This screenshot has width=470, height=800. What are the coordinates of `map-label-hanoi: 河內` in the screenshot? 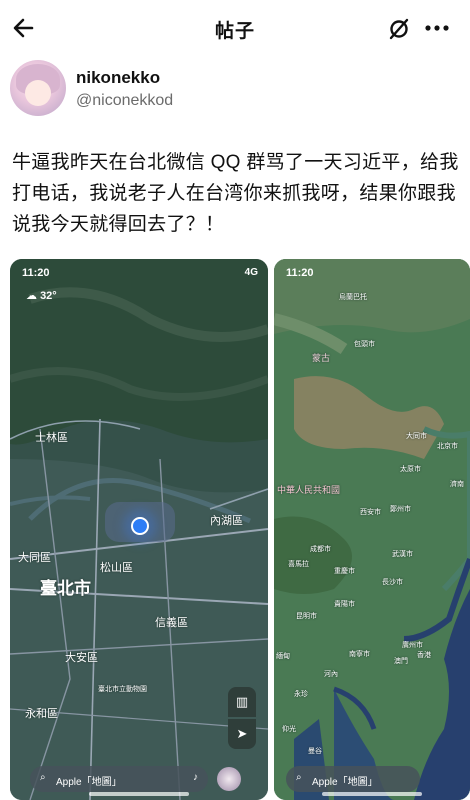 It's located at (331, 674).